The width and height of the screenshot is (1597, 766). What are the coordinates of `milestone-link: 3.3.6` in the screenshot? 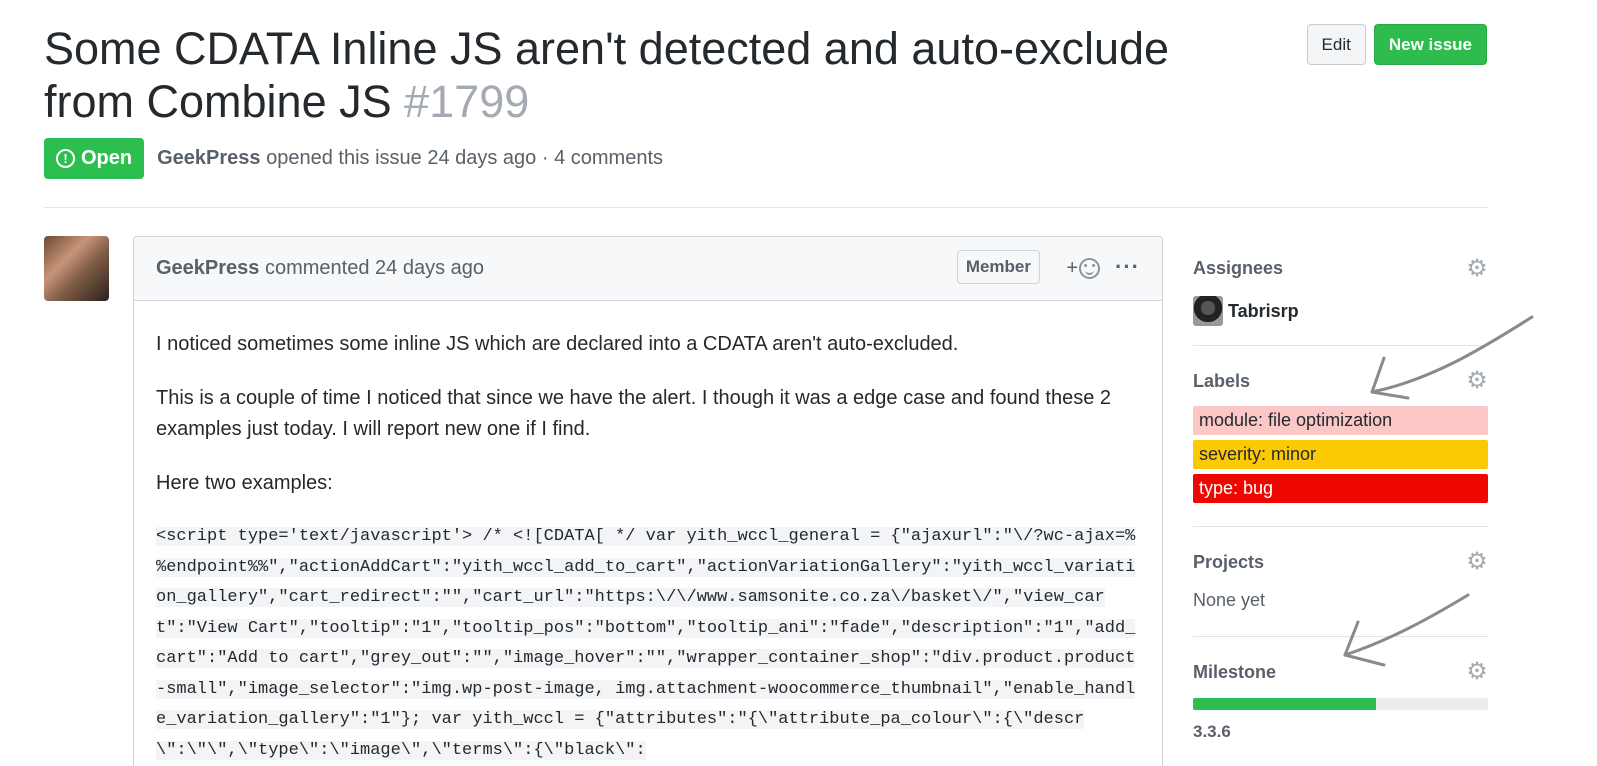 It's located at (1340, 732).